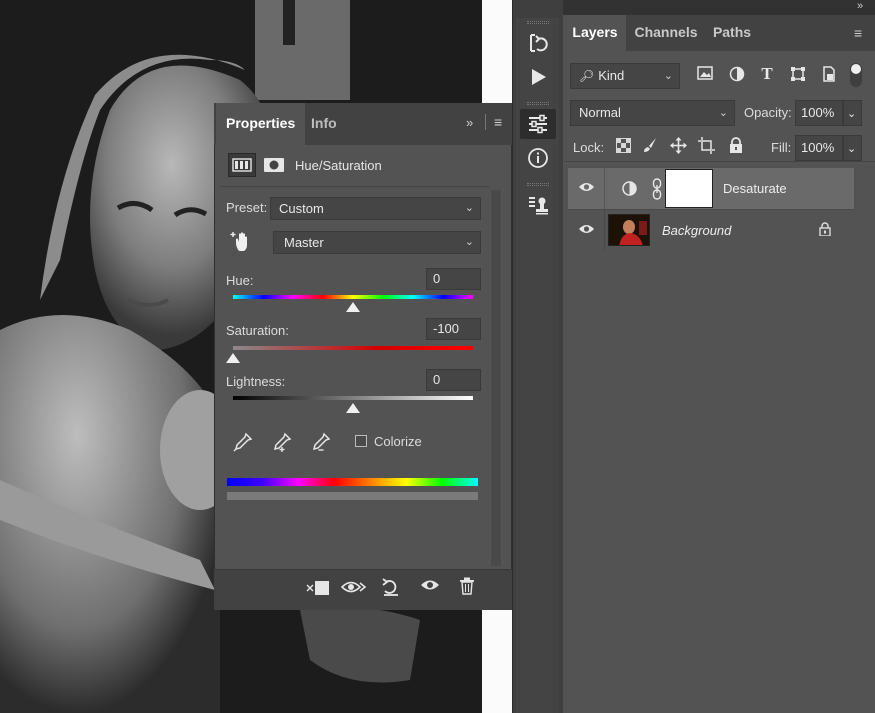  Describe the element at coordinates (352, 496) in the screenshot. I see `output-color-bar` at that location.